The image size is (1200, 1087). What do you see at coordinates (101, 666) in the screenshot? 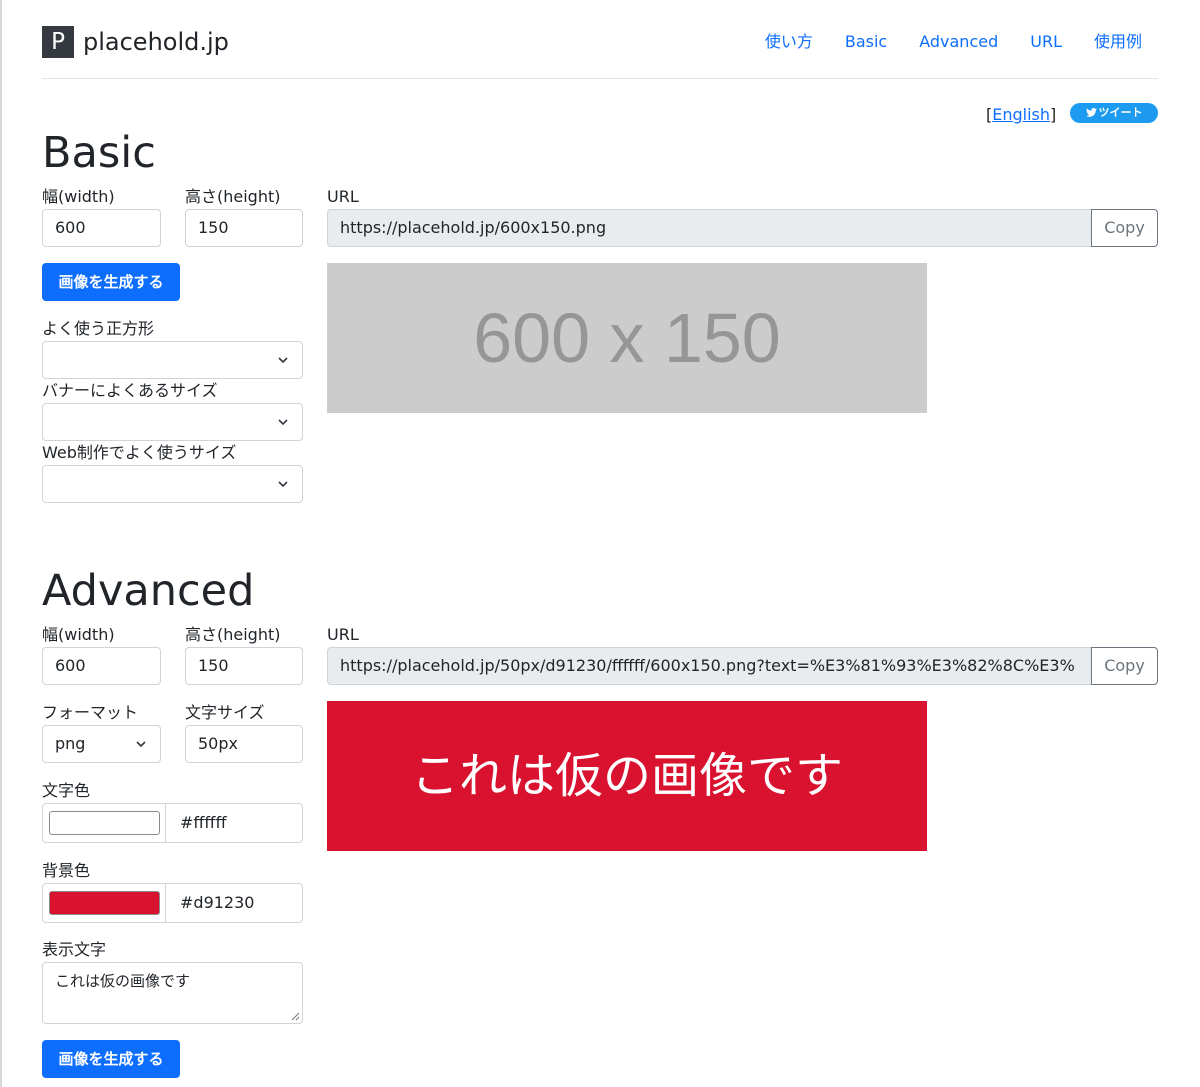
I see `adv-width-input: 600` at bounding box center [101, 666].